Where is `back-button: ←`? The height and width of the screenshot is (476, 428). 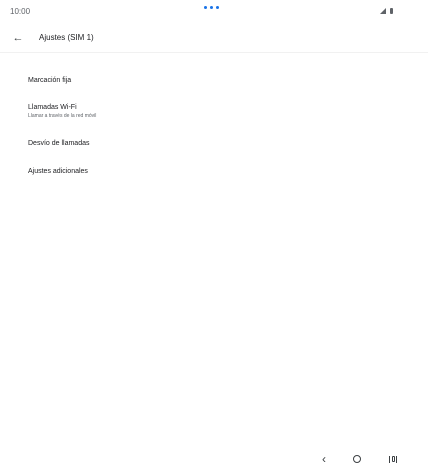 back-button: ← is located at coordinates (18, 38).